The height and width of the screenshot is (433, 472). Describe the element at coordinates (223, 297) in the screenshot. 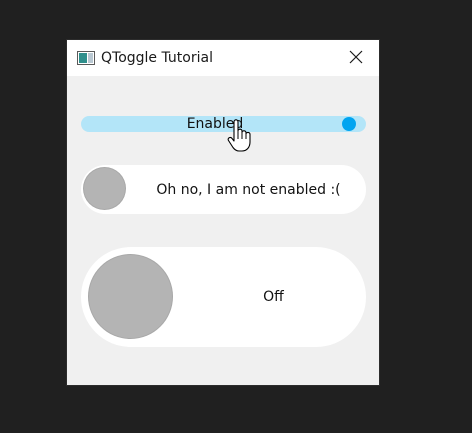

I see `toggle-large: Off` at that location.